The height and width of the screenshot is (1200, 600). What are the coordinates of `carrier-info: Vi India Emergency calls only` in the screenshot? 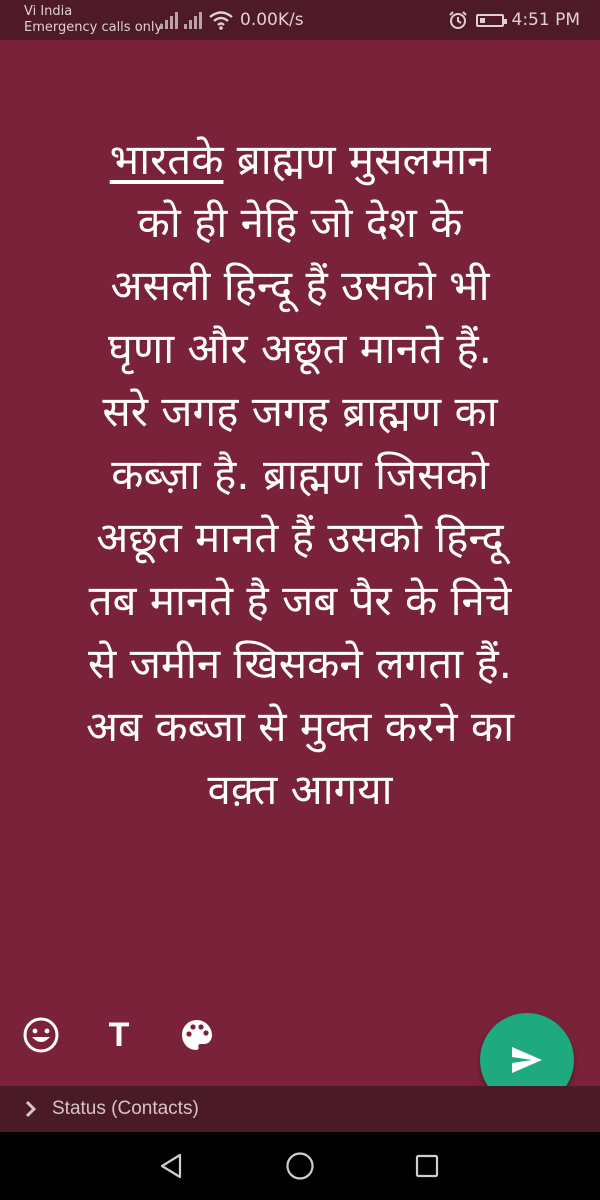 It's located at (93, 20).